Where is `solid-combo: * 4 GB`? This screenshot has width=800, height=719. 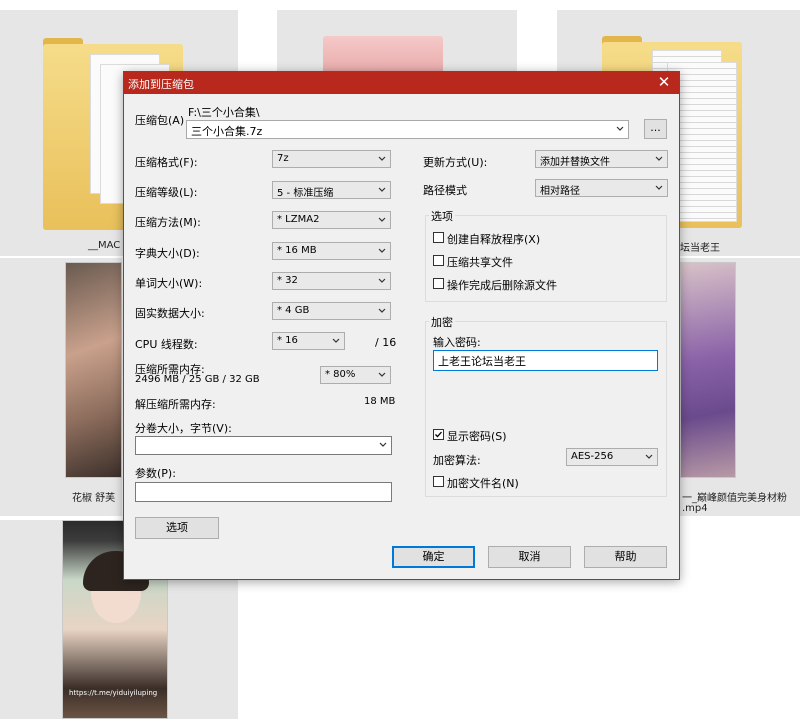
solid-combo: * 4 GB is located at coordinates (331, 311).